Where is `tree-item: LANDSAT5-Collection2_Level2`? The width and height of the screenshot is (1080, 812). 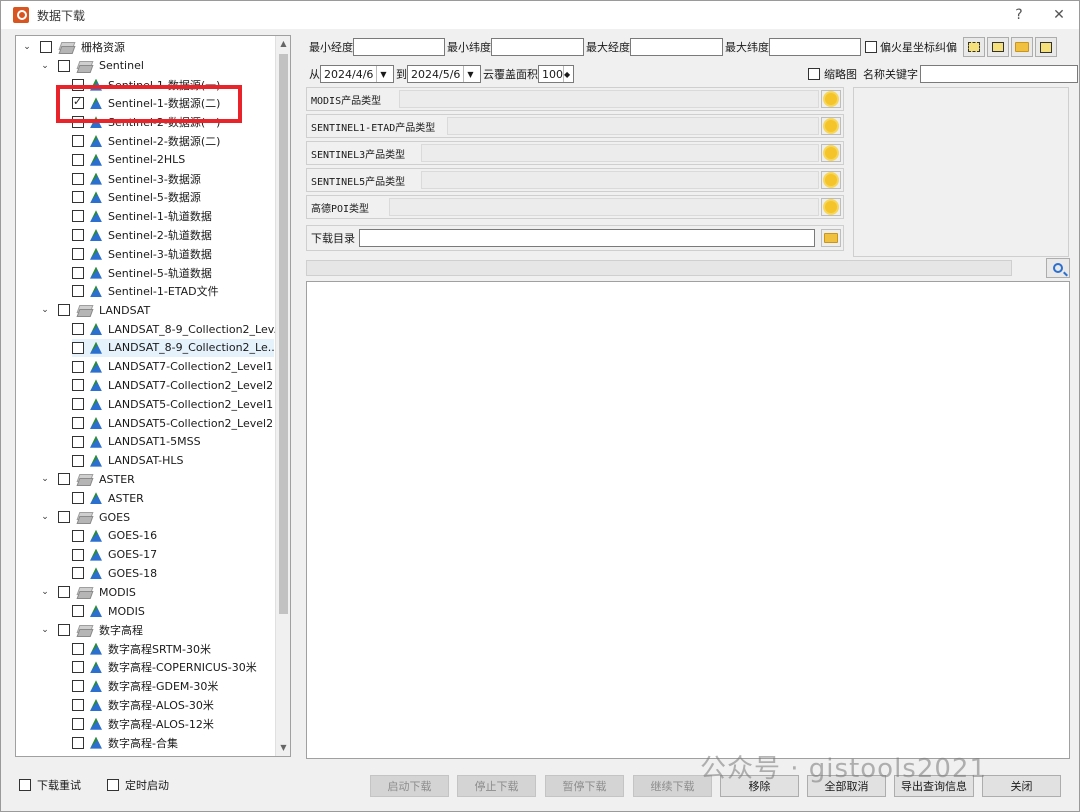
tree-item: LANDSAT5-Collection2_Level2 is located at coordinates (172, 423).